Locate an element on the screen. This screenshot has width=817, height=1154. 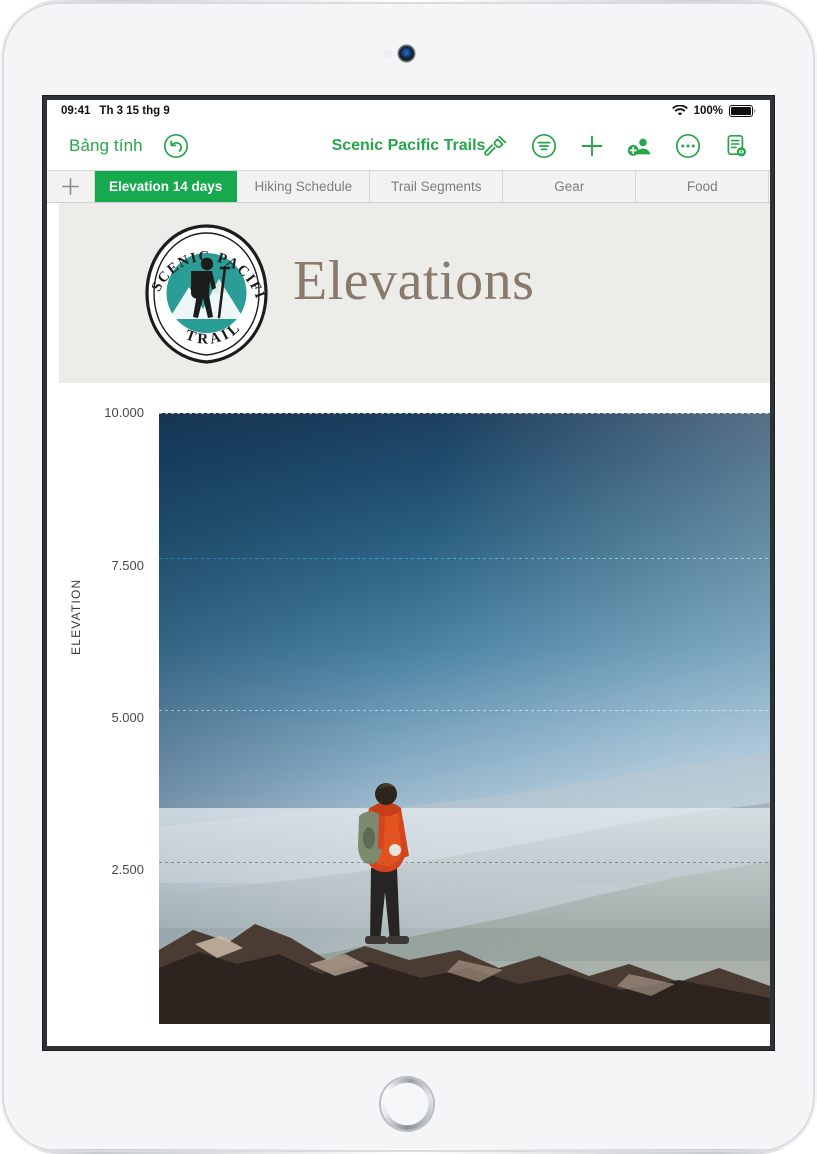
sheet-tab-trail-segments: Trail Segments is located at coordinates (437, 186).